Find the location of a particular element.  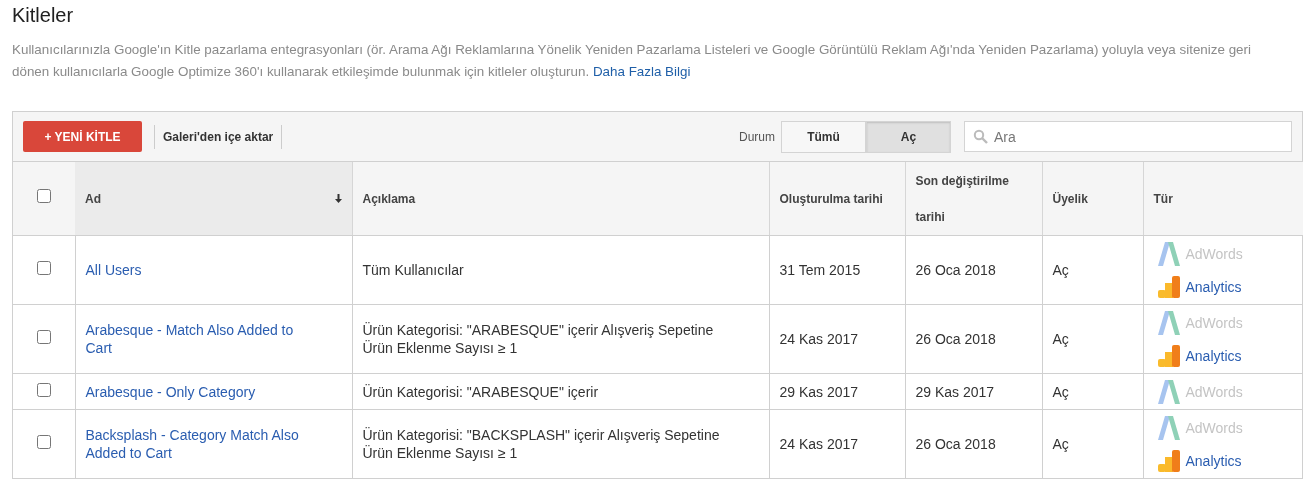

search-field: Ara is located at coordinates (1128, 136).